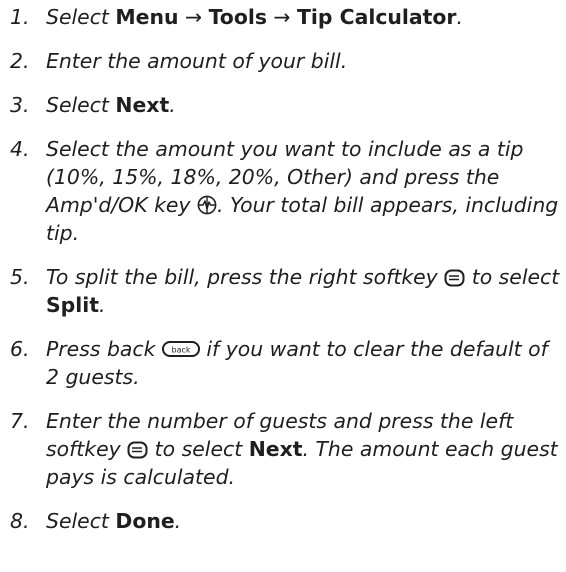 The width and height of the screenshot is (566, 572). What do you see at coordinates (137, 450) in the screenshot?
I see `left-softkey-icon` at bounding box center [137, 450].